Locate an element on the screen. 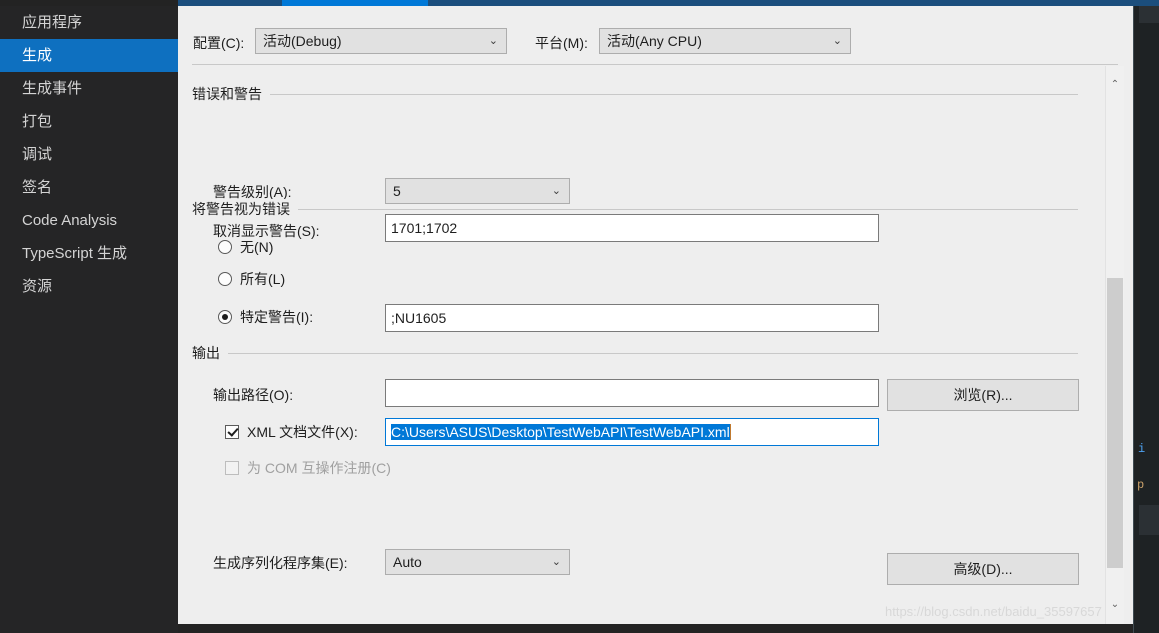  serialization-assembly-value: Auto is located at coordinates (407, 562).